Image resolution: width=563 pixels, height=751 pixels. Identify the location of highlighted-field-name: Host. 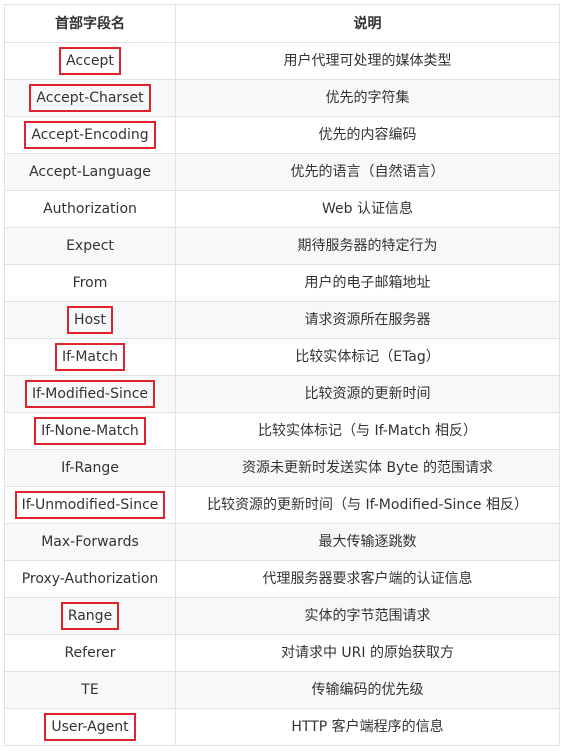
(90, 320).